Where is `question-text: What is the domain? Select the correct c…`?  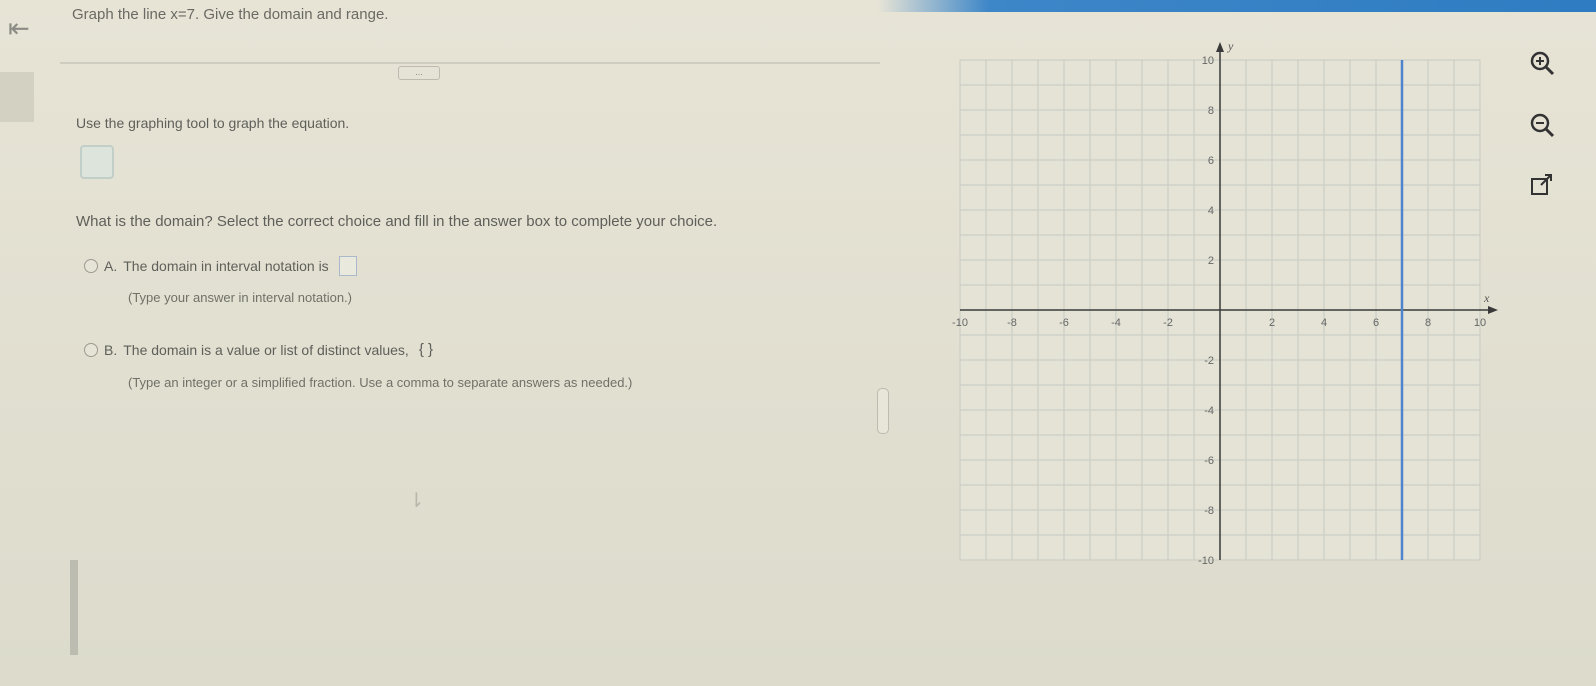
question-text: What is the domain? Select the correct c… is located at coordinates (397, 221).